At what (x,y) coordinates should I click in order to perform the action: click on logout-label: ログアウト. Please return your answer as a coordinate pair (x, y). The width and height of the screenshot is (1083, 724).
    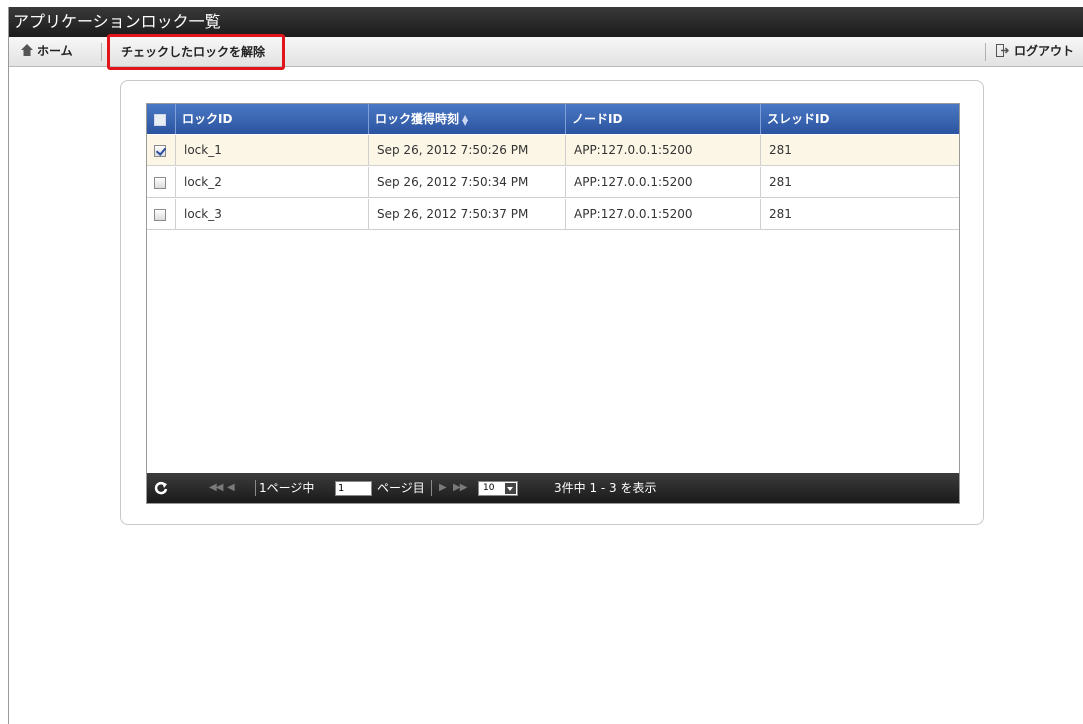
    Looking at the image, I should click on (1043, 51).